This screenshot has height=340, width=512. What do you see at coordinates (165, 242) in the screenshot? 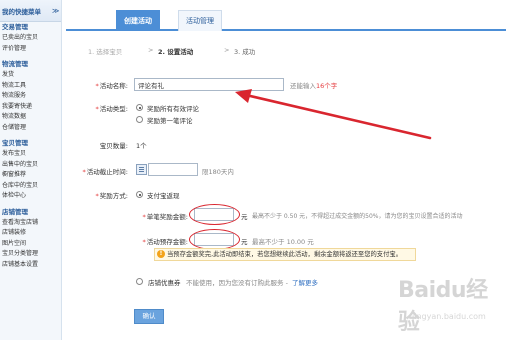
I see `deposit-amount-label: *活动预存金额:` at bounding box center [165, 242].